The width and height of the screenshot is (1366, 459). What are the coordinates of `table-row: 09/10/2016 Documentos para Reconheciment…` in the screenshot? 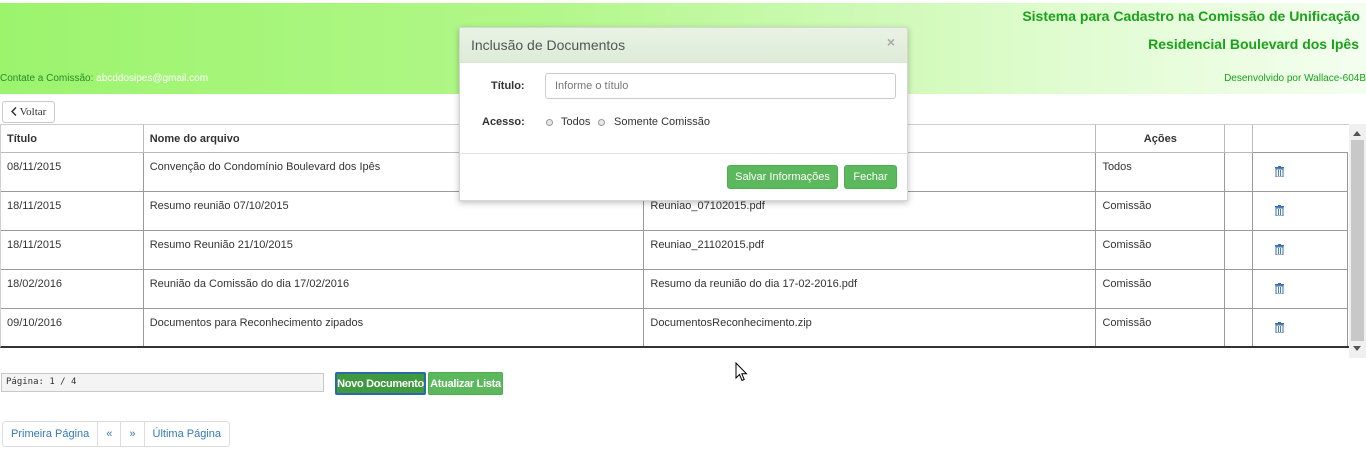 It's located at (674, 327).